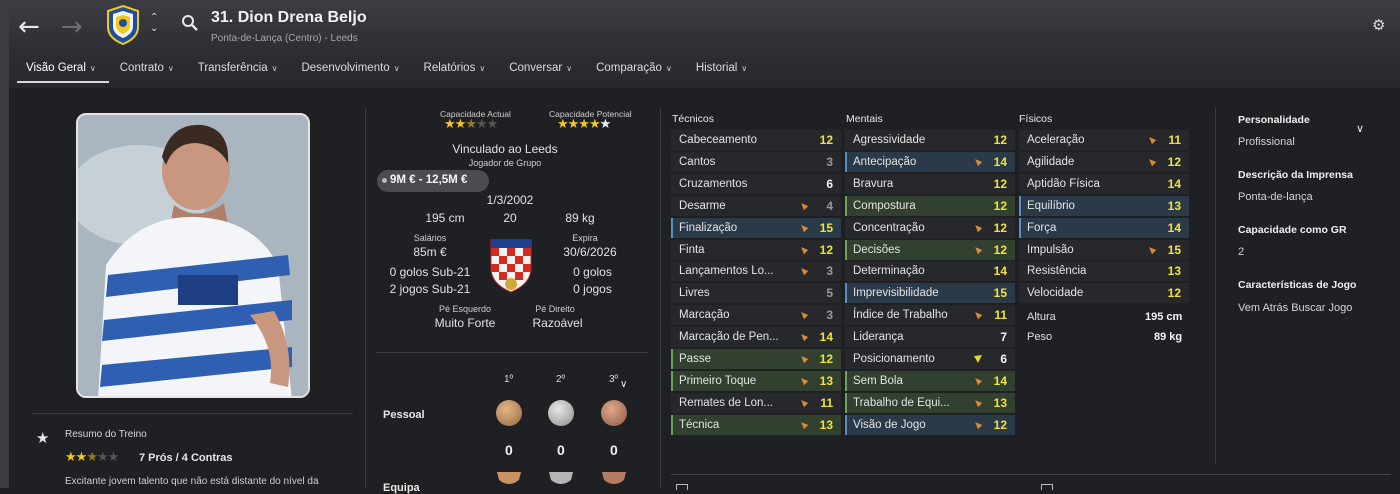  Describe the element at coordinates (756, 139) in the screenshot. I see `attribute-row: Cabeceamento 12` at that location.